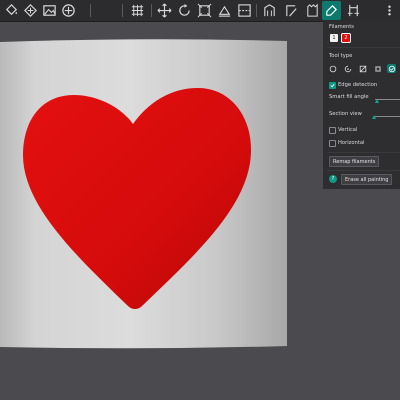 The height and width of the screenshot is (400, 400). What do you see at coordinates (224, 10) in the screenshot?
I see `place-on-face-icon` at bounding box center [224, 10].